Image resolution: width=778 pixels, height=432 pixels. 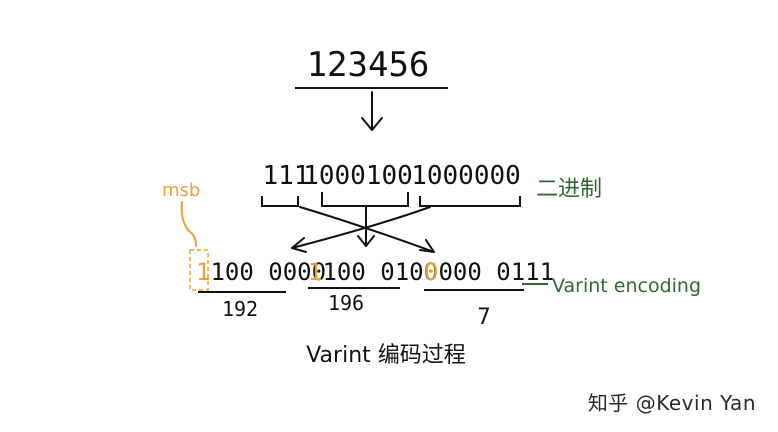 What do you see at coordinates (372, 111) in the screenshot?
I see `down-arrow-icon` at bounding box center [372, 111].